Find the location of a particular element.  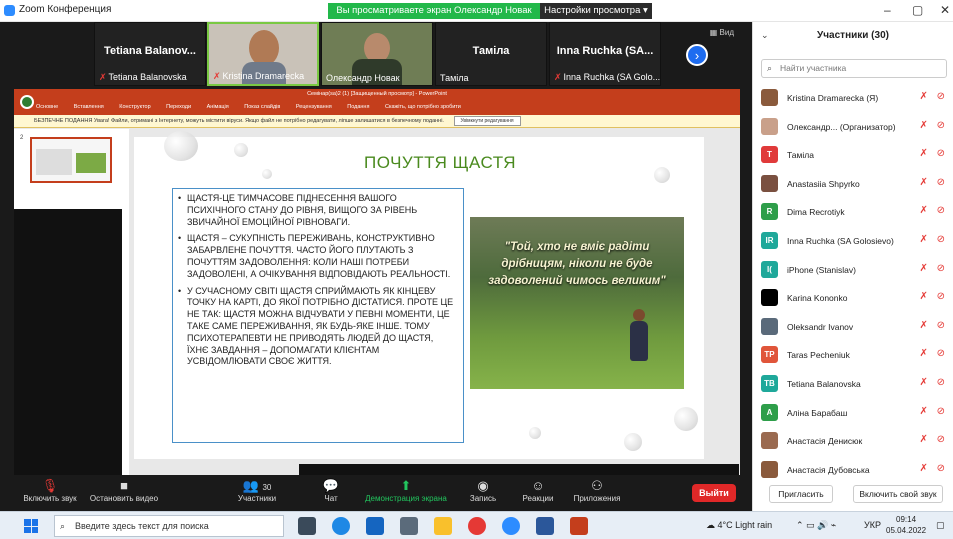

mic-muted-icon: ✗ is located at coordinates (217, 76).